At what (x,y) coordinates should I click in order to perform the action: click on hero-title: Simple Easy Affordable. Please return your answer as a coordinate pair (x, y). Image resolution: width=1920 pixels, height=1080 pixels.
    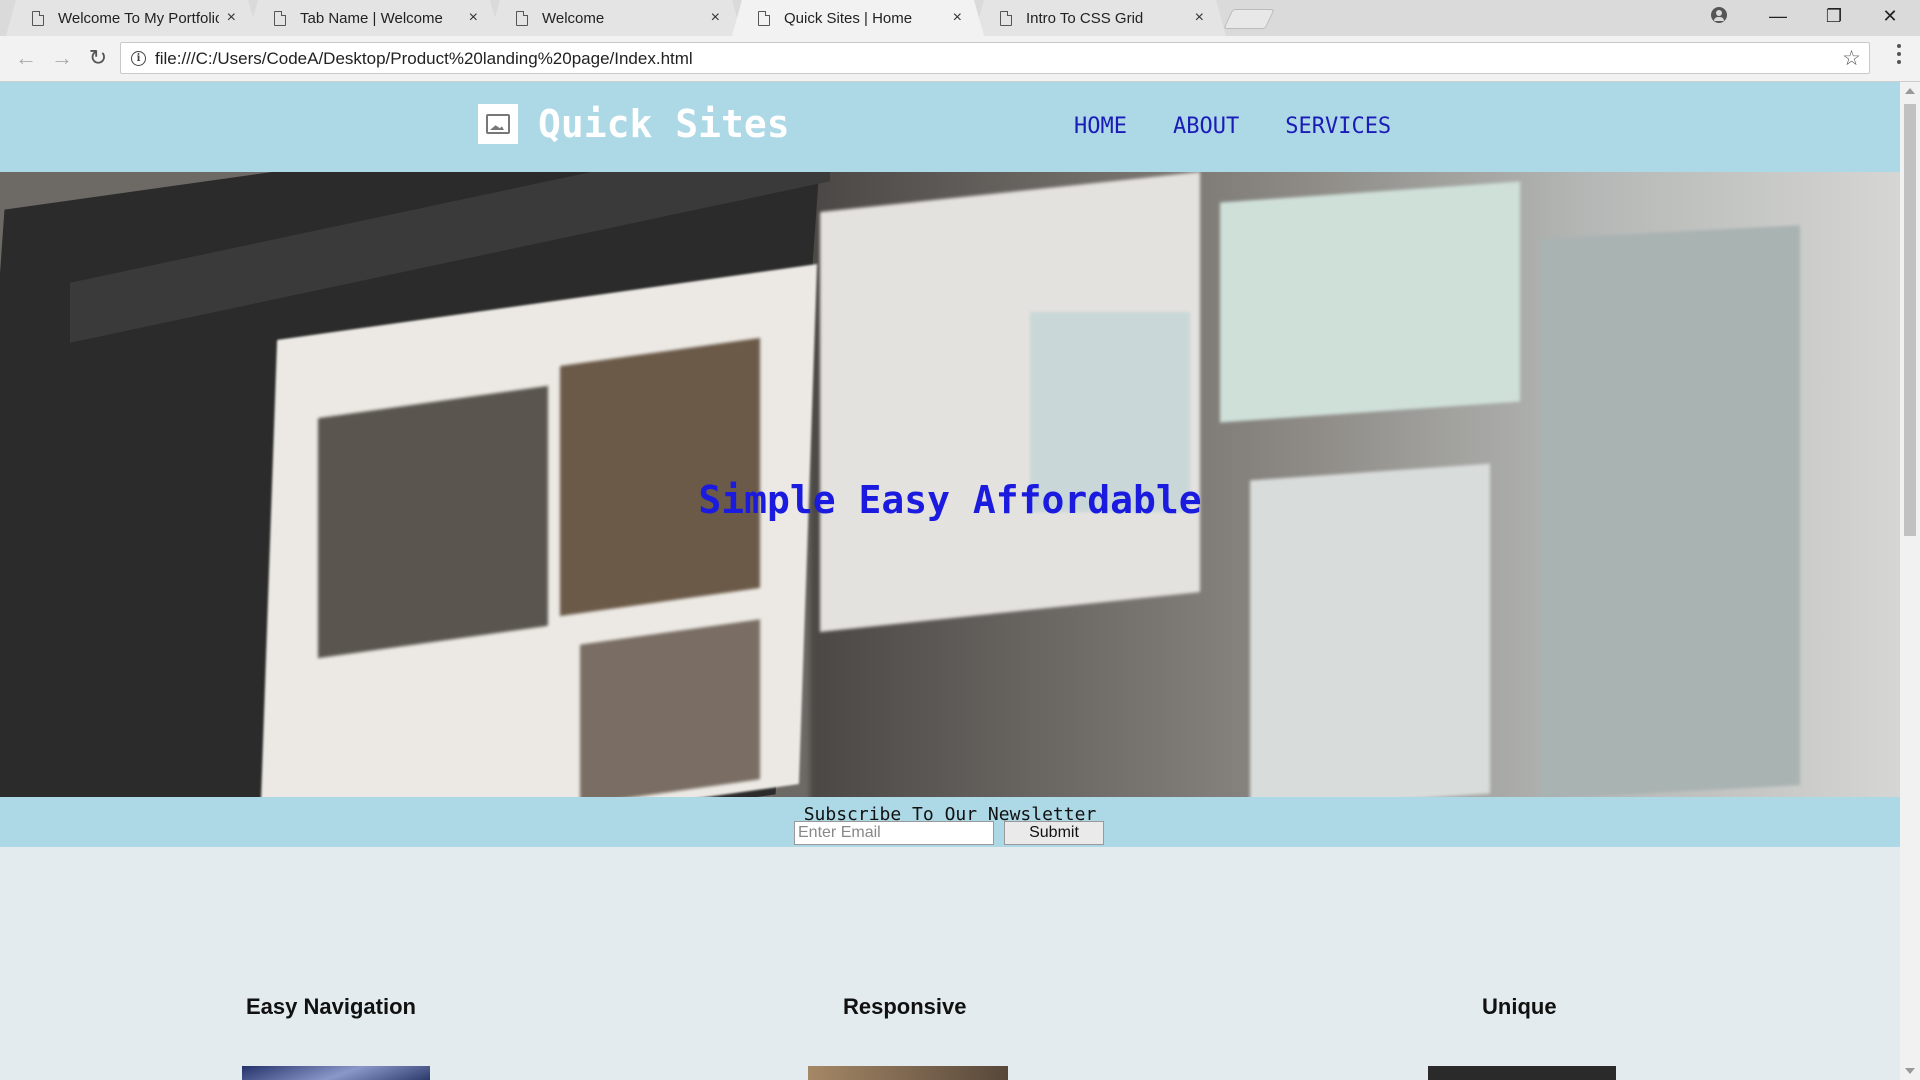
    Looking at the image, I should click on (950, 500).